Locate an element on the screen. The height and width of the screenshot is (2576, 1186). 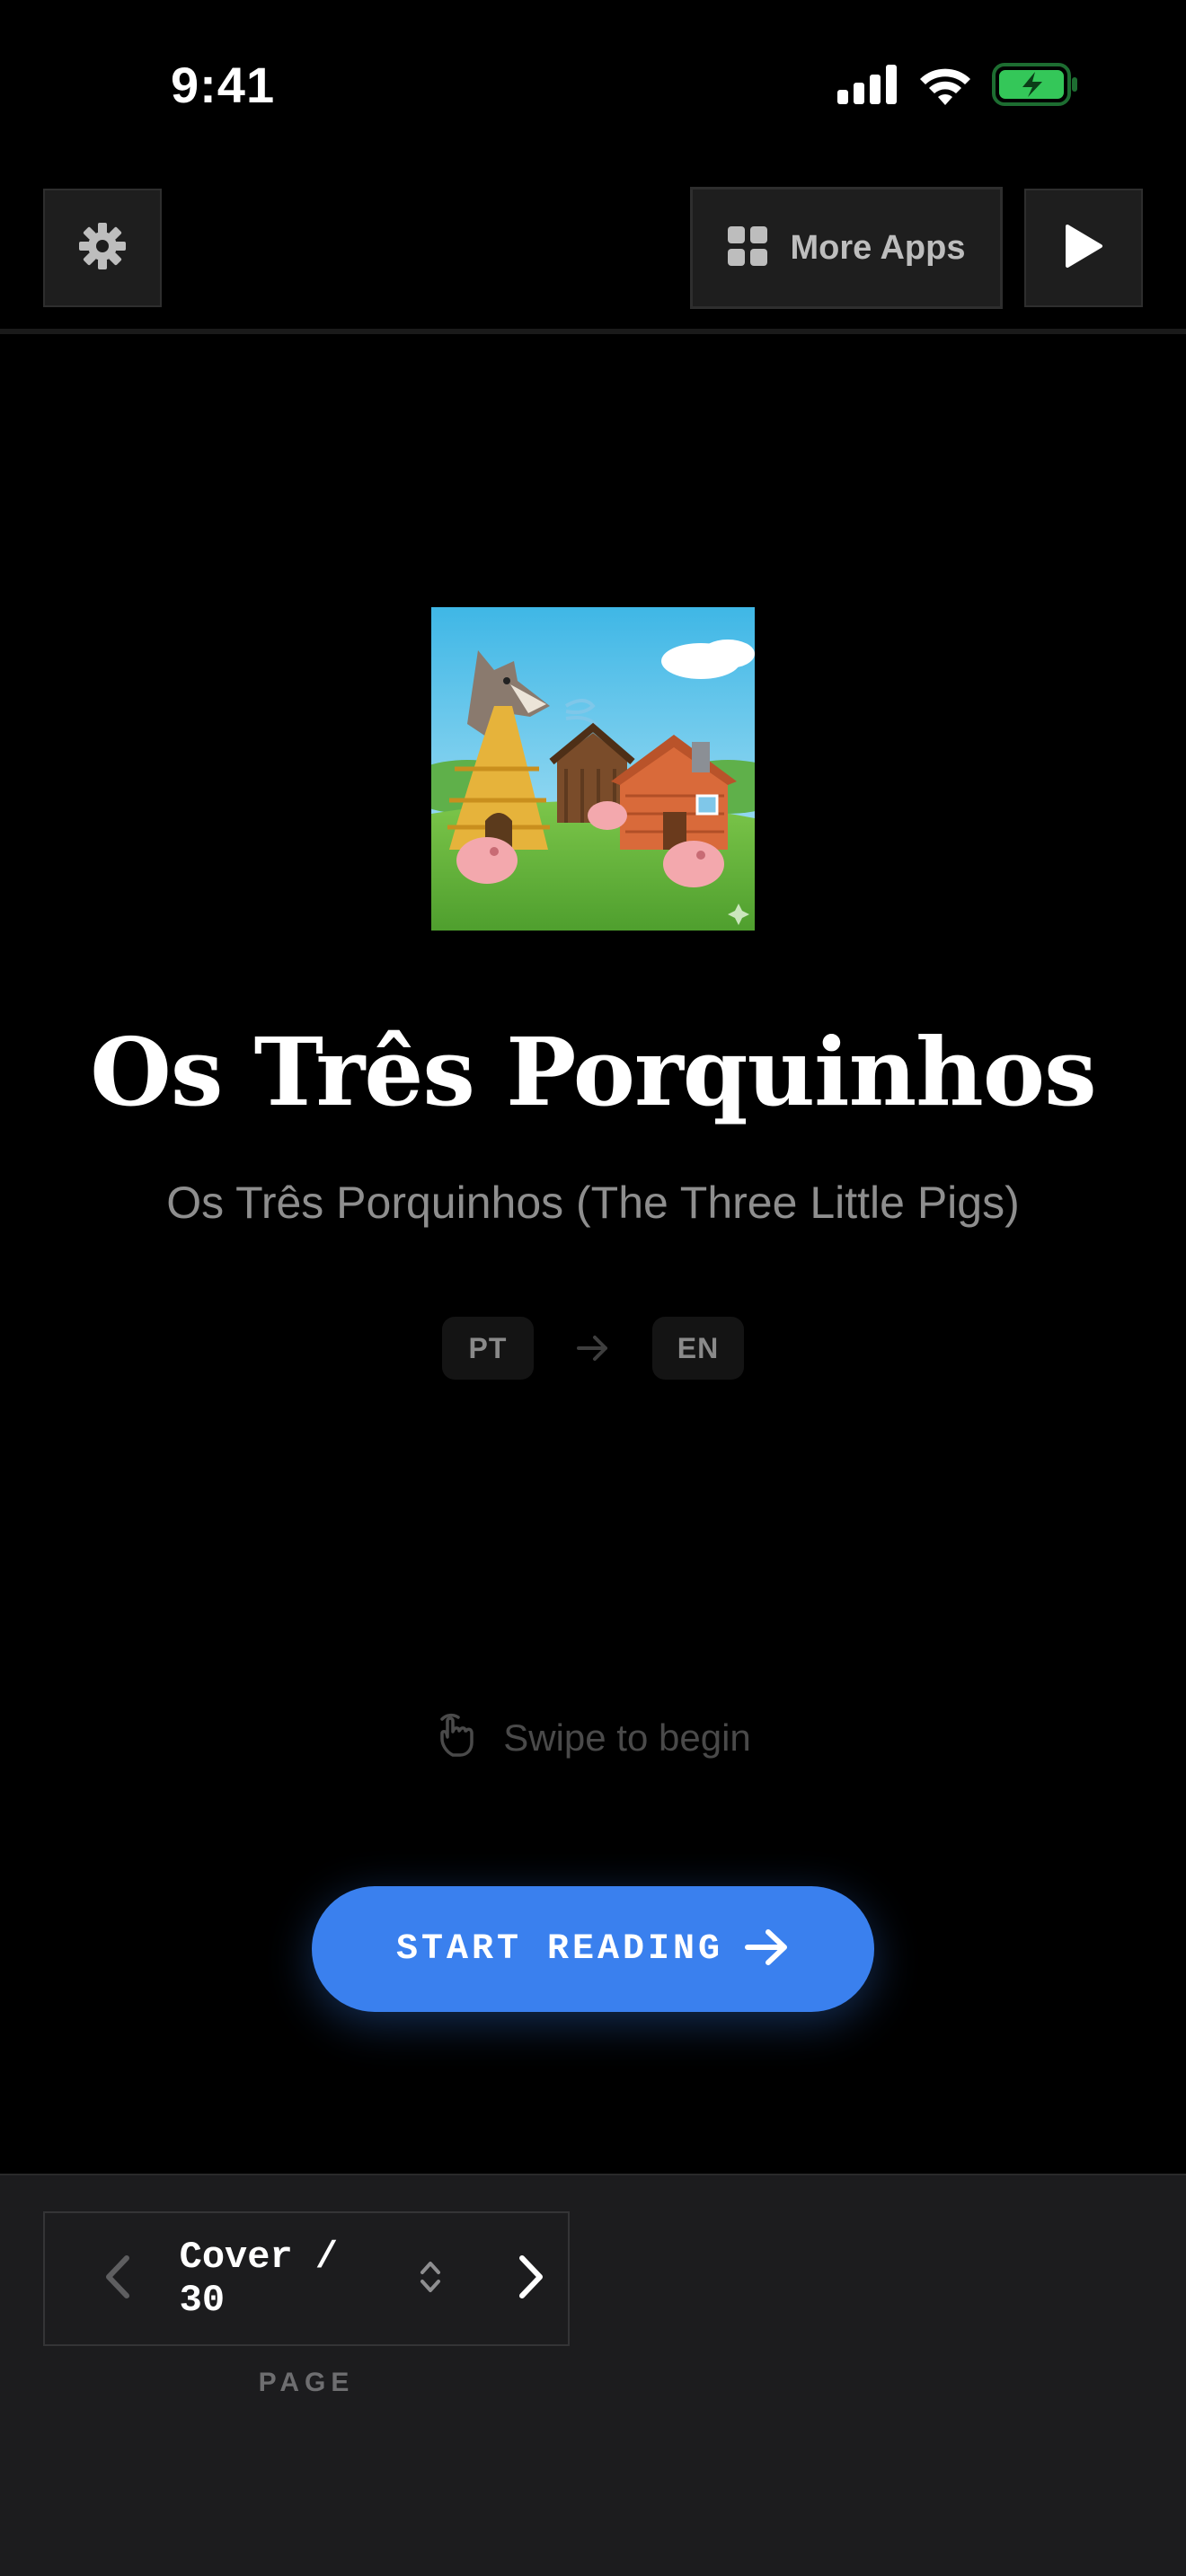
page-caption: PAGE is located at coordinates (306, 2382).